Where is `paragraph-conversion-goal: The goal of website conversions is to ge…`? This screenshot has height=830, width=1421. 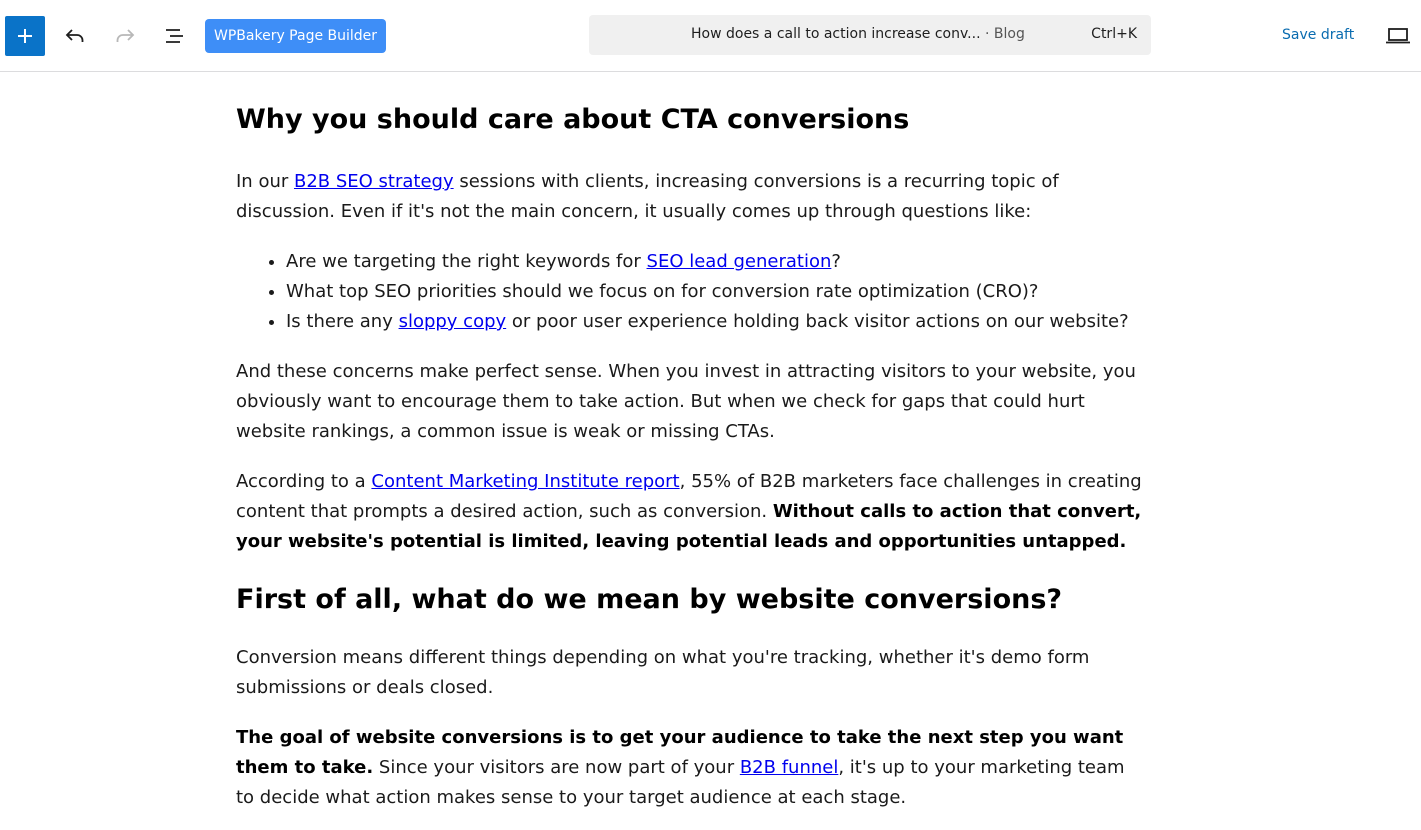
paragraph-conversion-goal: The goal of website conversions is to ge… is located at coordinates (691, 768).